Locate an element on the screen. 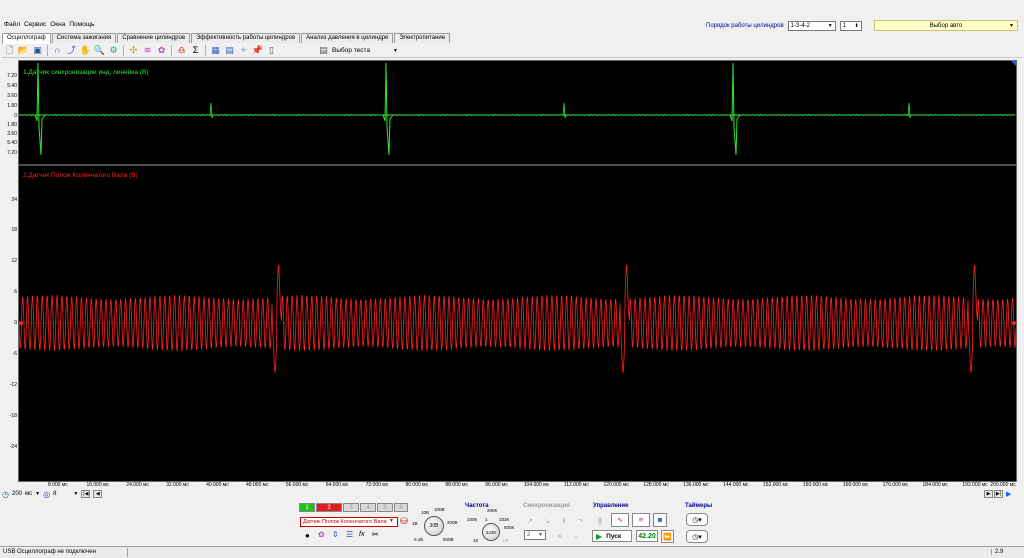 The height and width of the screenshot is (558, 1024). split-view-icon: ÷ is located at coordinates (243, 50).